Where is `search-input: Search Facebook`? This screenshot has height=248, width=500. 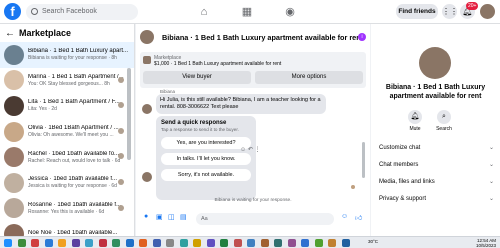
search-input: Search Facebook is located at coordinates (82, 12).